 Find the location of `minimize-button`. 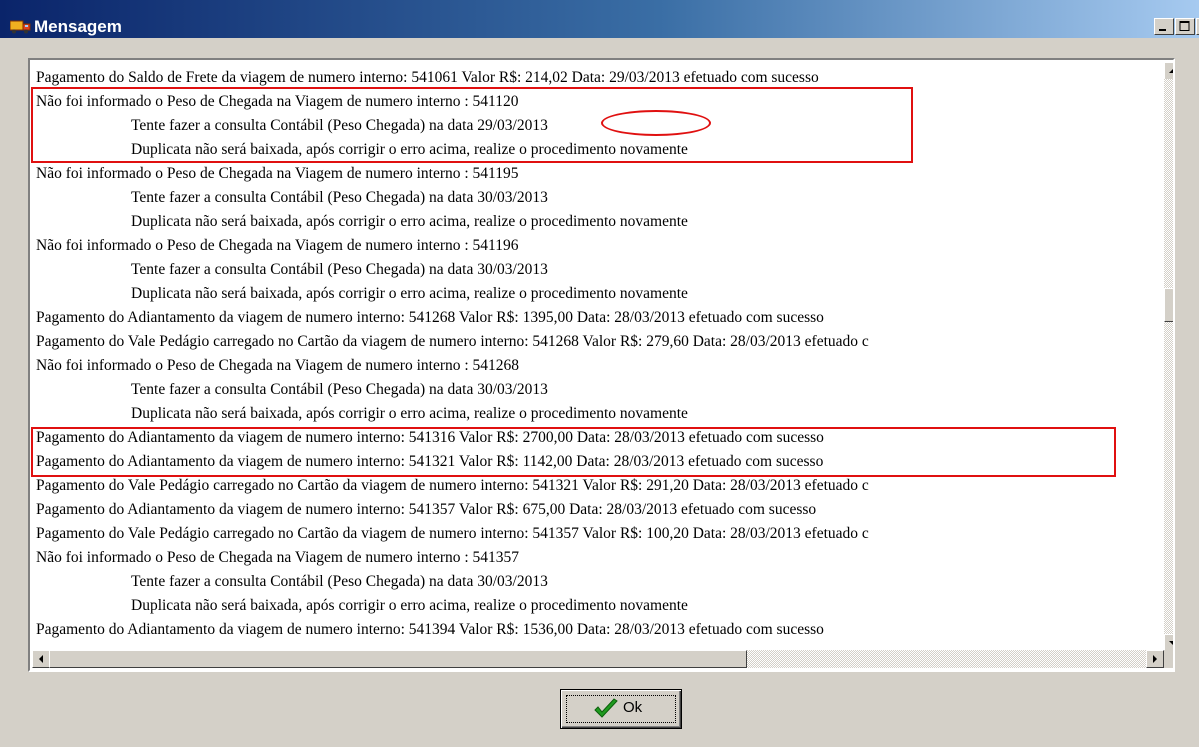

minimize-button is located at coordinates (1164, 26).